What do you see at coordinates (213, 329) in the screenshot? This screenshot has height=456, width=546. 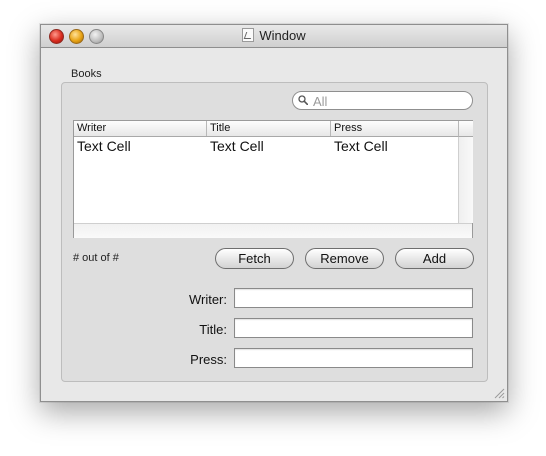 I see `title-label: Title:` at bounding box center [213, 329].